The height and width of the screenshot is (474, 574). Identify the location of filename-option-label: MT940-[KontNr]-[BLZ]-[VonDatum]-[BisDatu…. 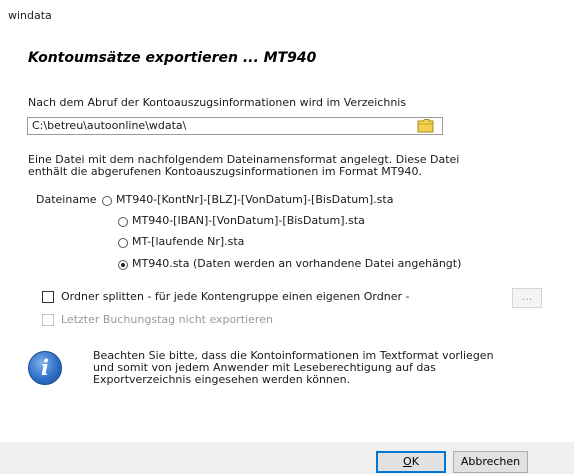
(255, 199).